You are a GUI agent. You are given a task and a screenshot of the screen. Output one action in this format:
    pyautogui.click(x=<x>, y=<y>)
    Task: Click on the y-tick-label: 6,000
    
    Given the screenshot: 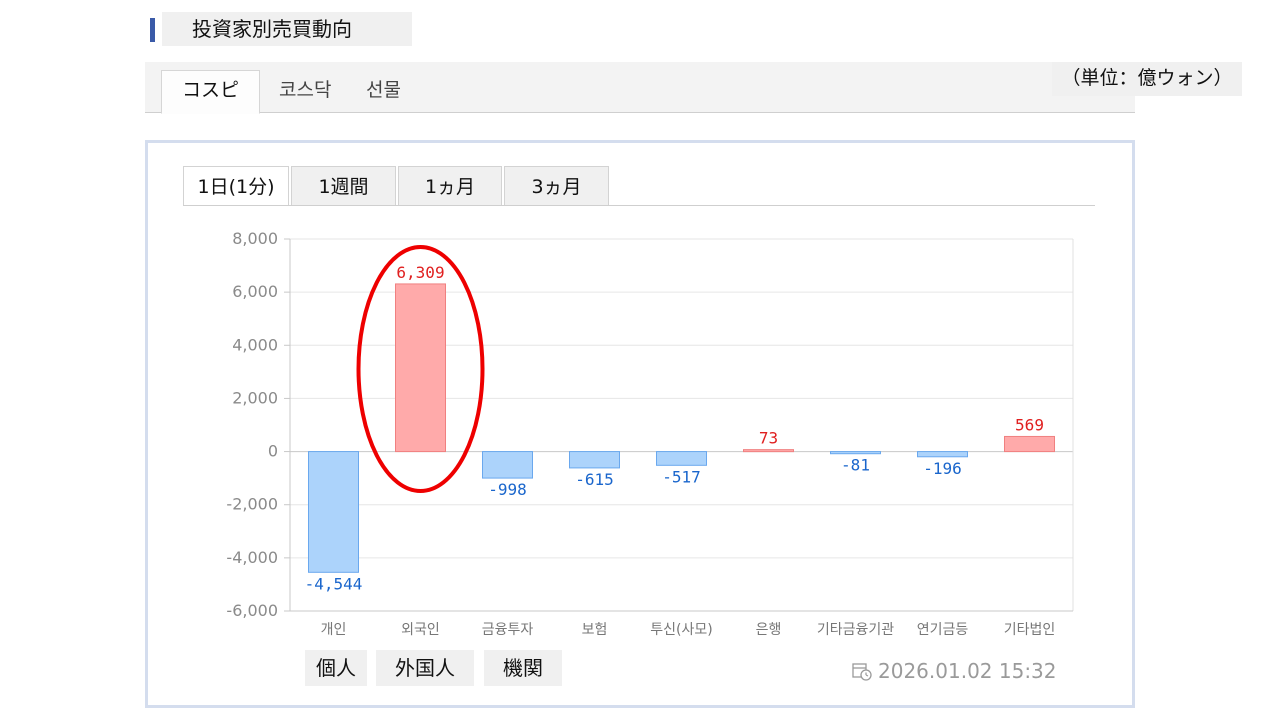 What is the action you would take?
    pyautogui.click(x=255, y=291)
    